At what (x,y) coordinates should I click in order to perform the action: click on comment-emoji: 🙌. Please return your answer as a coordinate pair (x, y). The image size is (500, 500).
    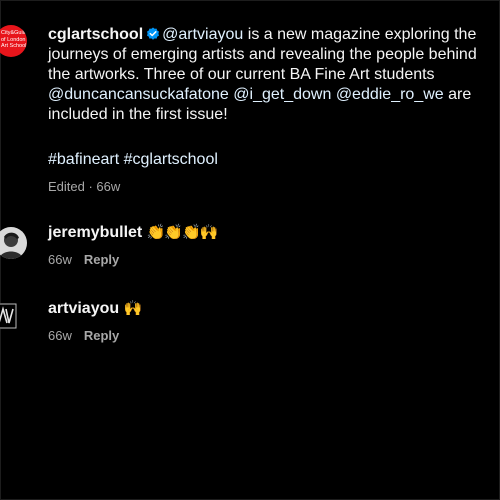
    Looking at the image, I should click on (133, 308).